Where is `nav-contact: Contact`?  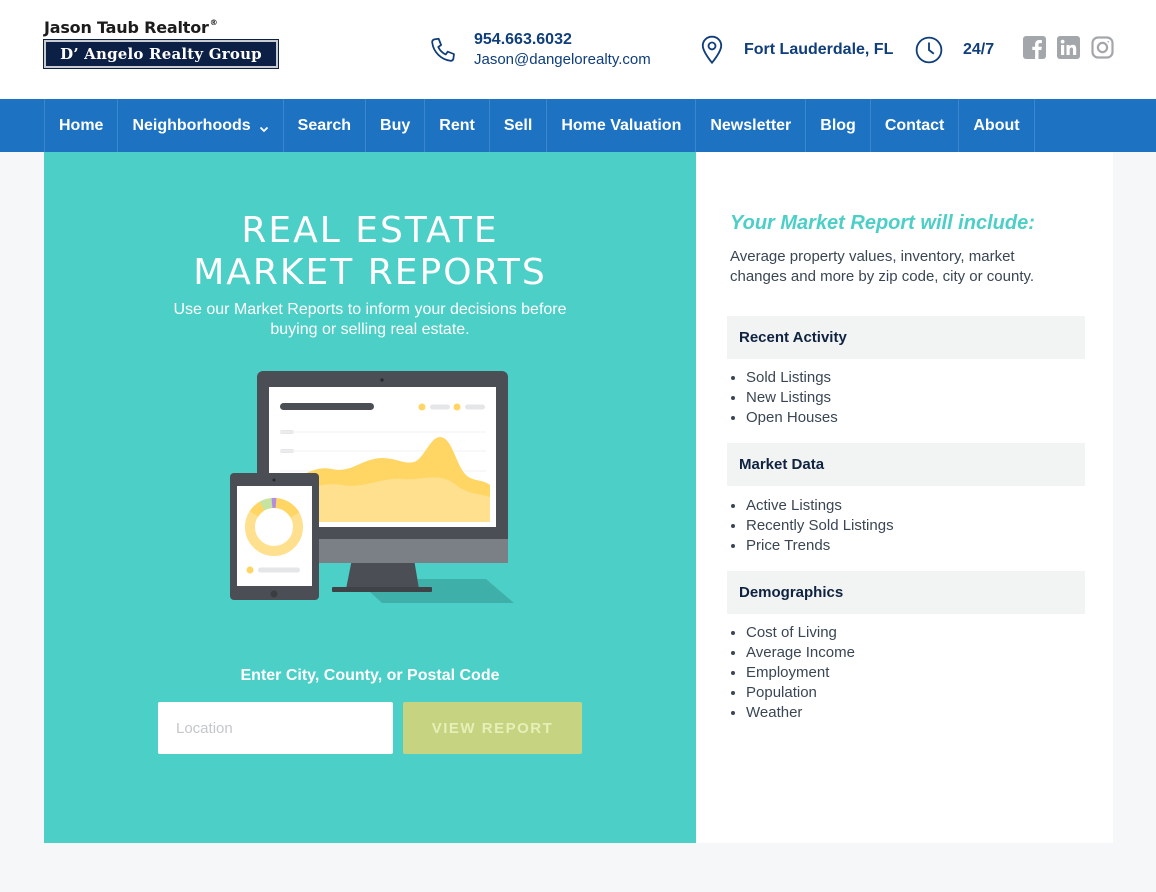 nav-contact: Contact is located at coordinates (915, 125).